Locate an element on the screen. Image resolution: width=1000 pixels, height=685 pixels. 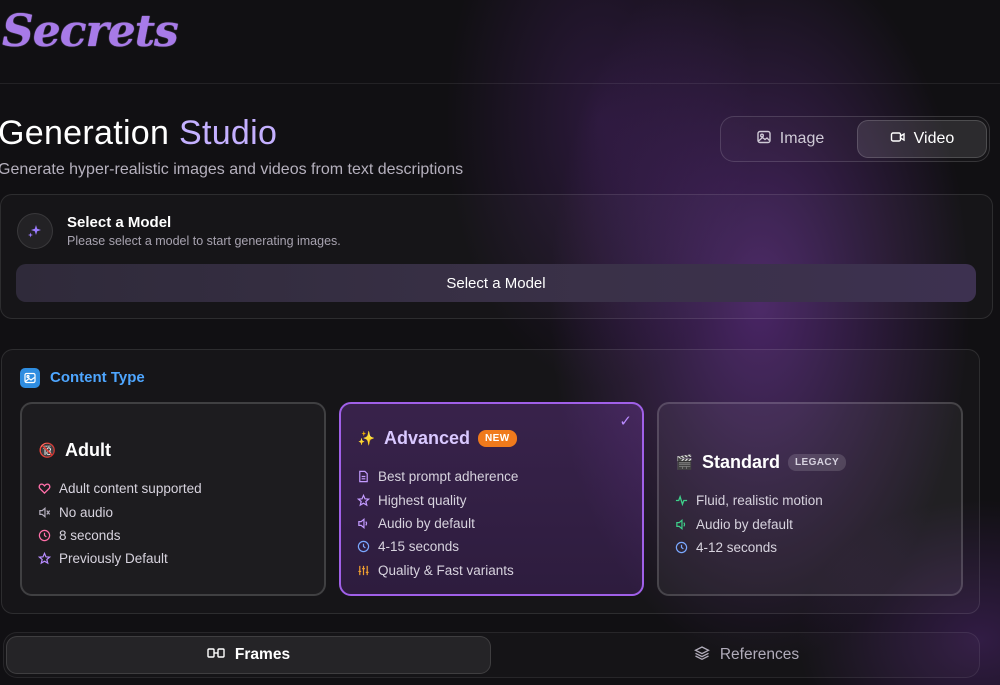
list-item: Fluid, realistic motion is located at coordinates (749, 500).